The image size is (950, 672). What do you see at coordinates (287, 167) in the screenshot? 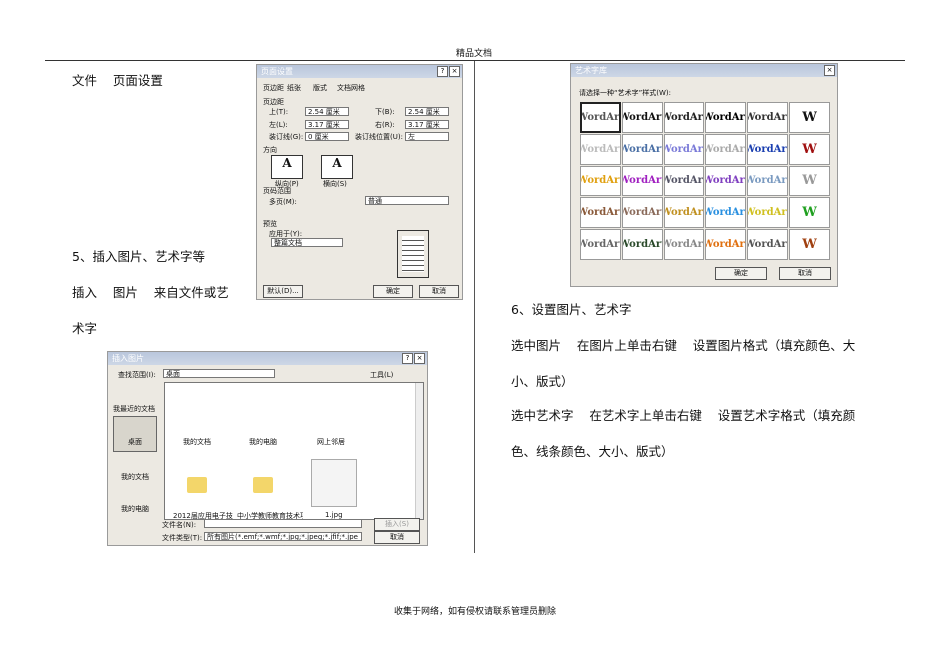
I see `portrait-option: A` at bounding box center [287, 167].